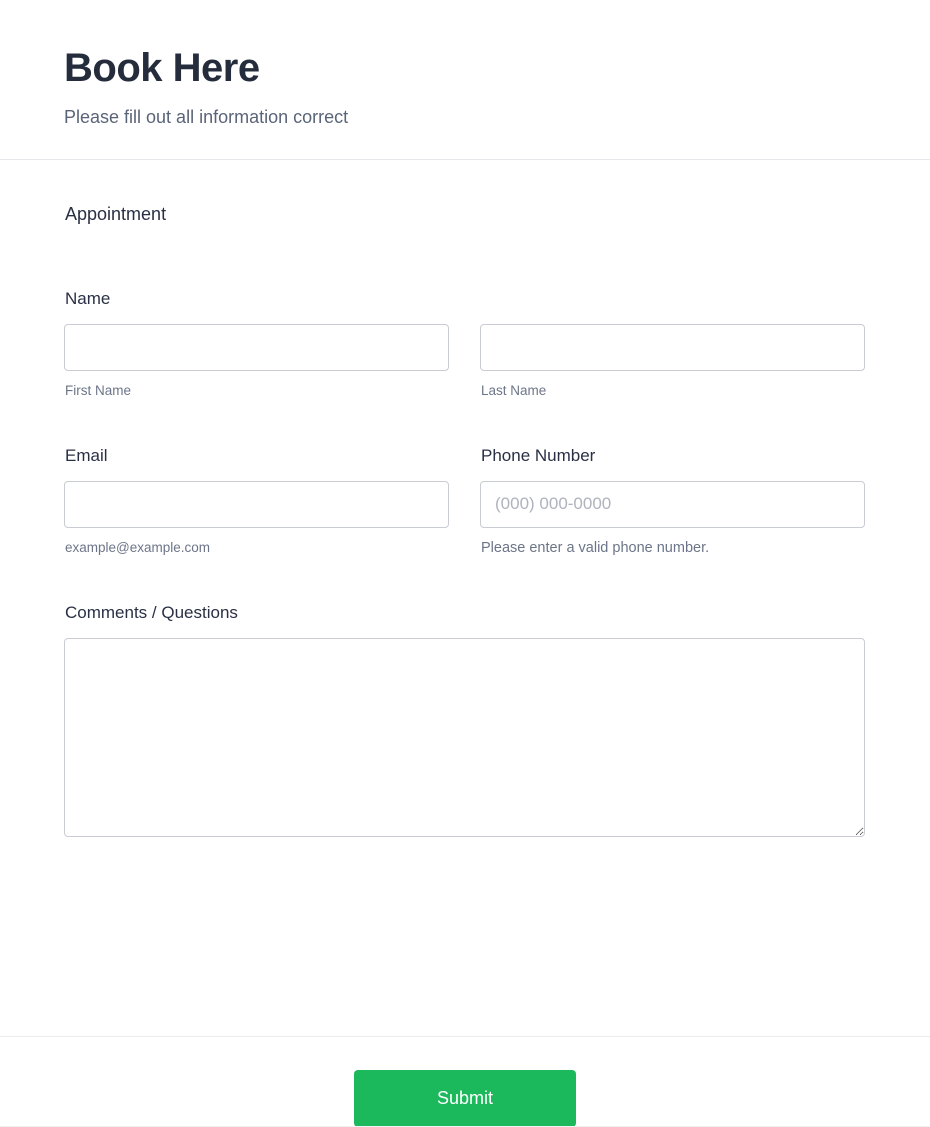 This screenshot has width=930, height=1127. What do you see at coordinates (595, 547) in the screenshot?
I see `phone-hint: Please enter a valid phone number.` at bounding box center [595, 547].